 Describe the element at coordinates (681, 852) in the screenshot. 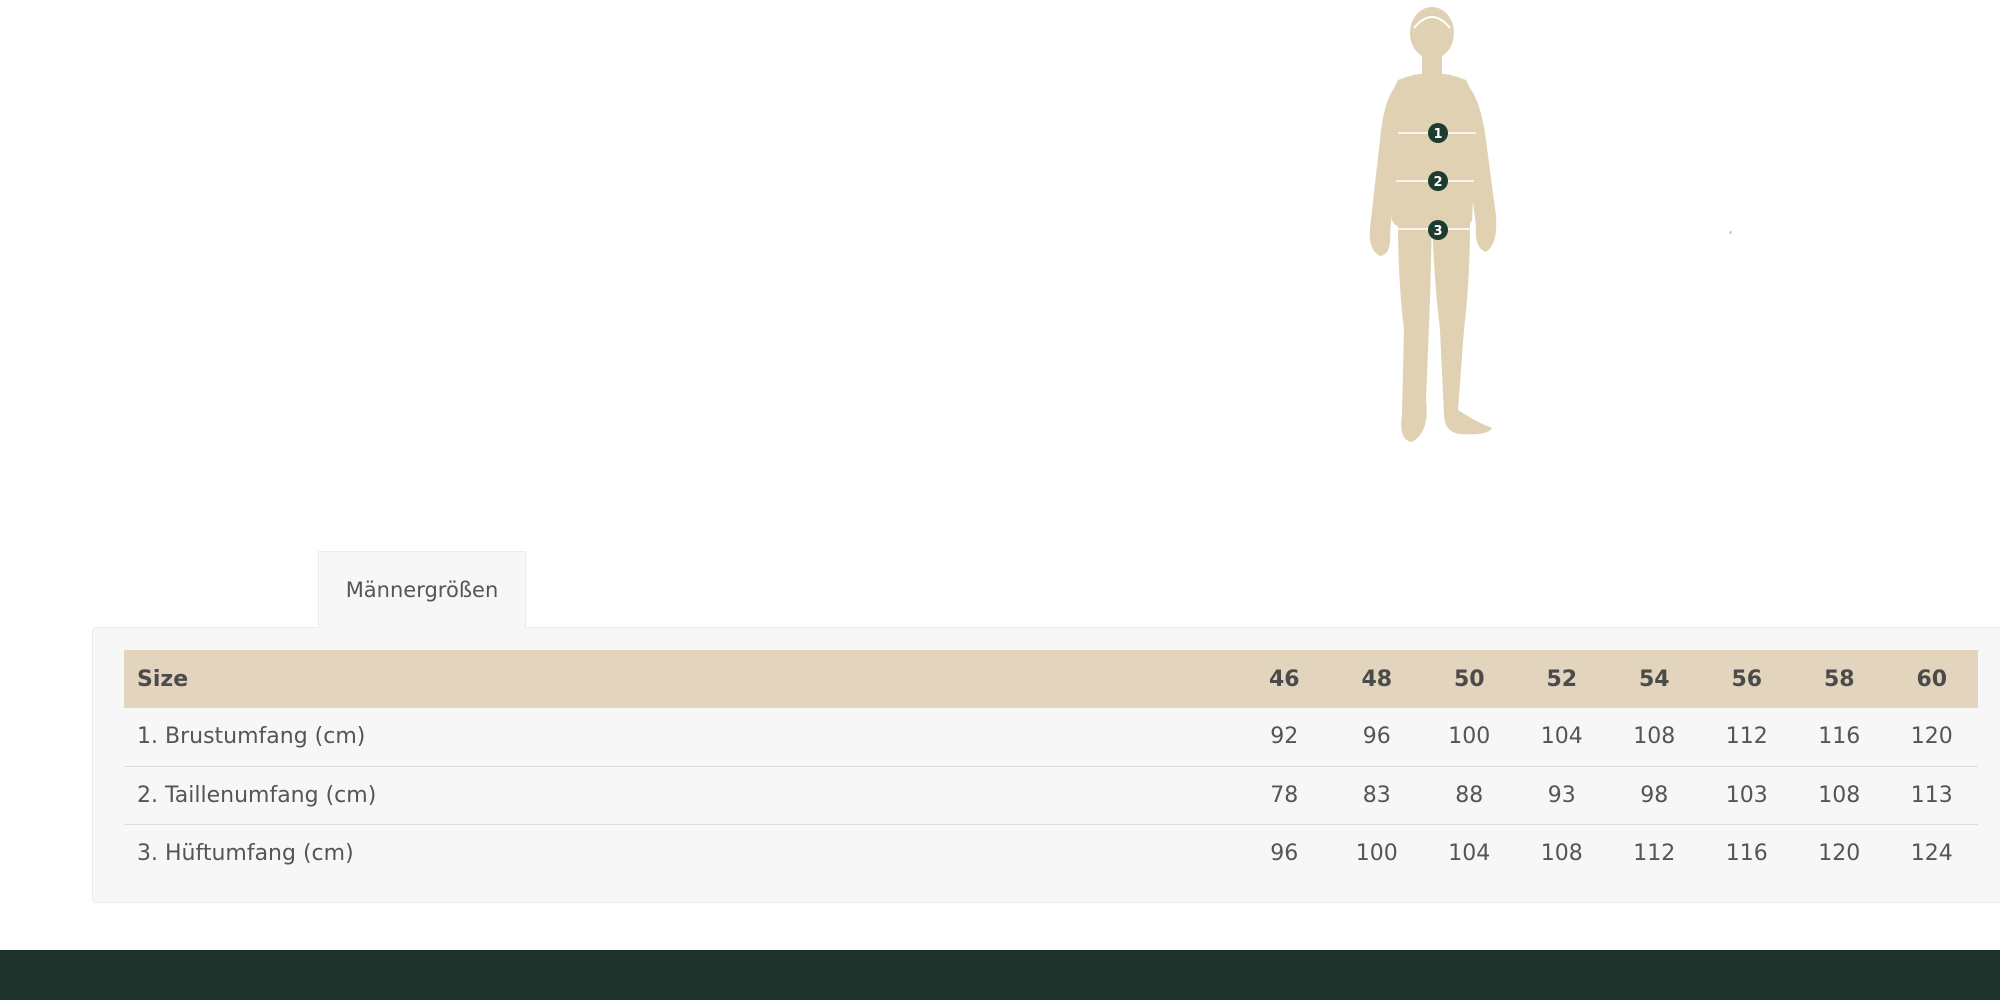

I see `row-label-hip: 3. Hüftumfang (cm)` at that location.